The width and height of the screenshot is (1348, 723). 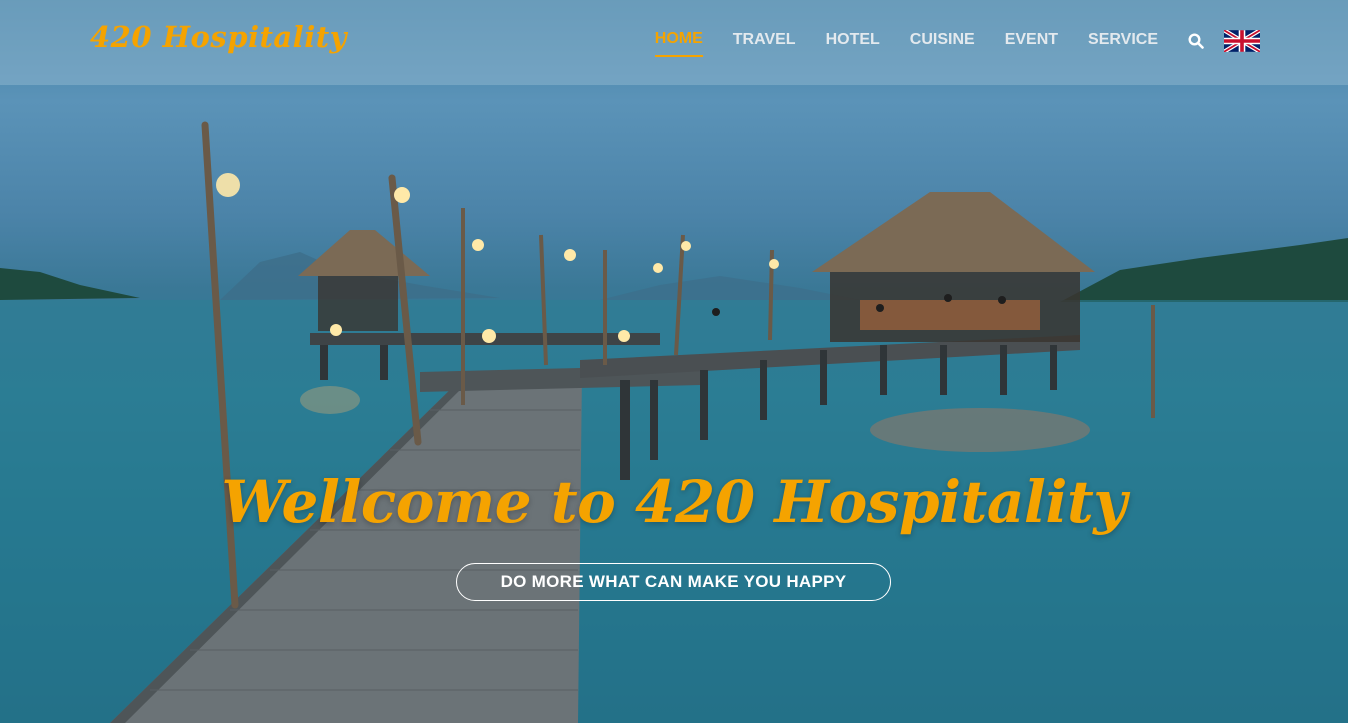 What do you see at coordinates (1196, 40) in the screenshot?
I see `search-icon` at bounding box center [1196, 40].